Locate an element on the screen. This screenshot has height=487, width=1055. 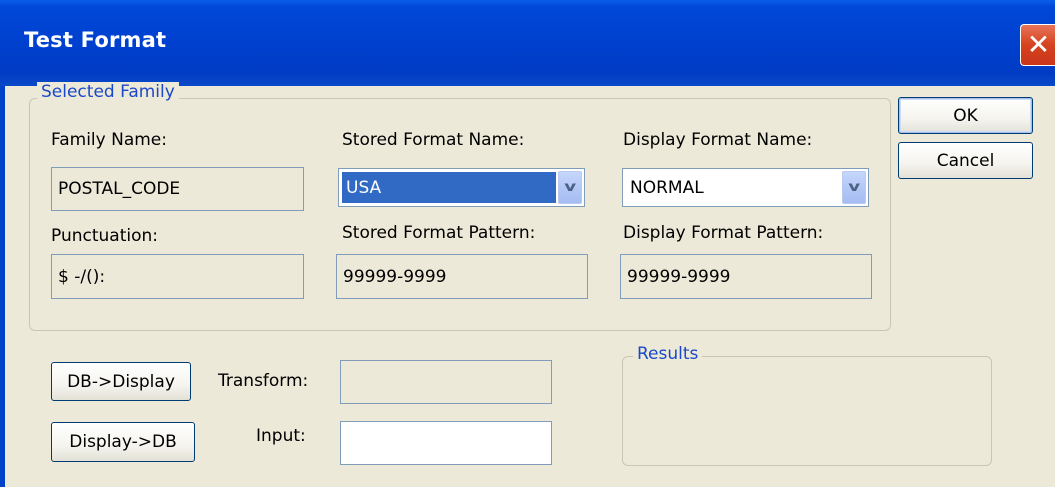
display-format-pattern-label: Display Format Pattern: is located at coordinates (723, 233).